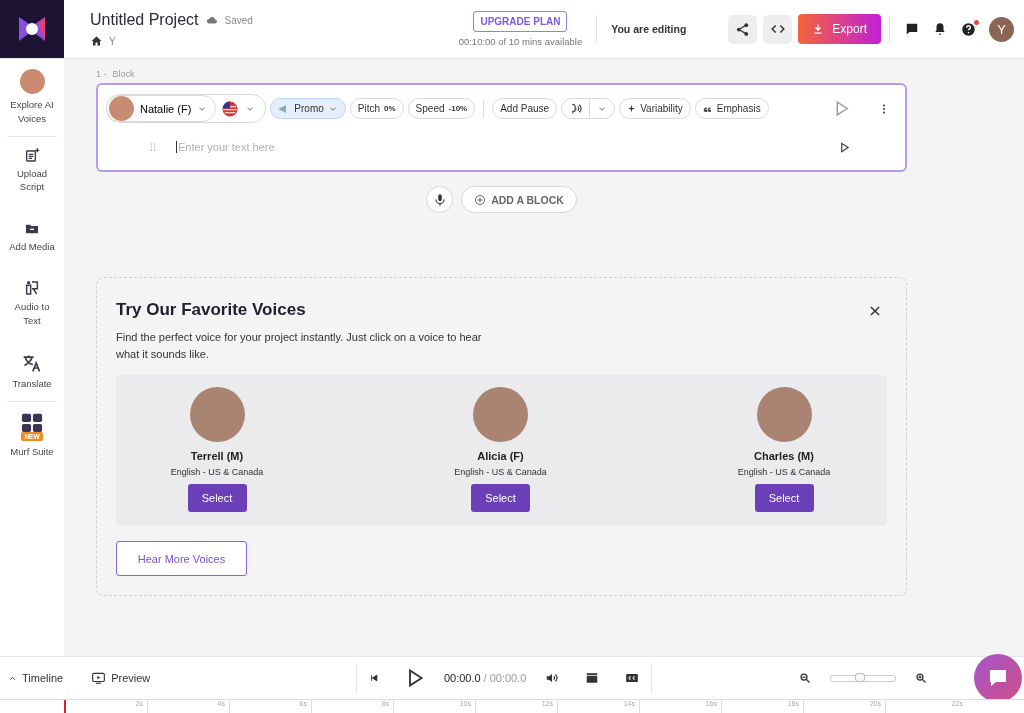  What do you see at coordinates (32, 154) in the screenshot?
I see `document-plus-icon` at bounding box center [32, 154].